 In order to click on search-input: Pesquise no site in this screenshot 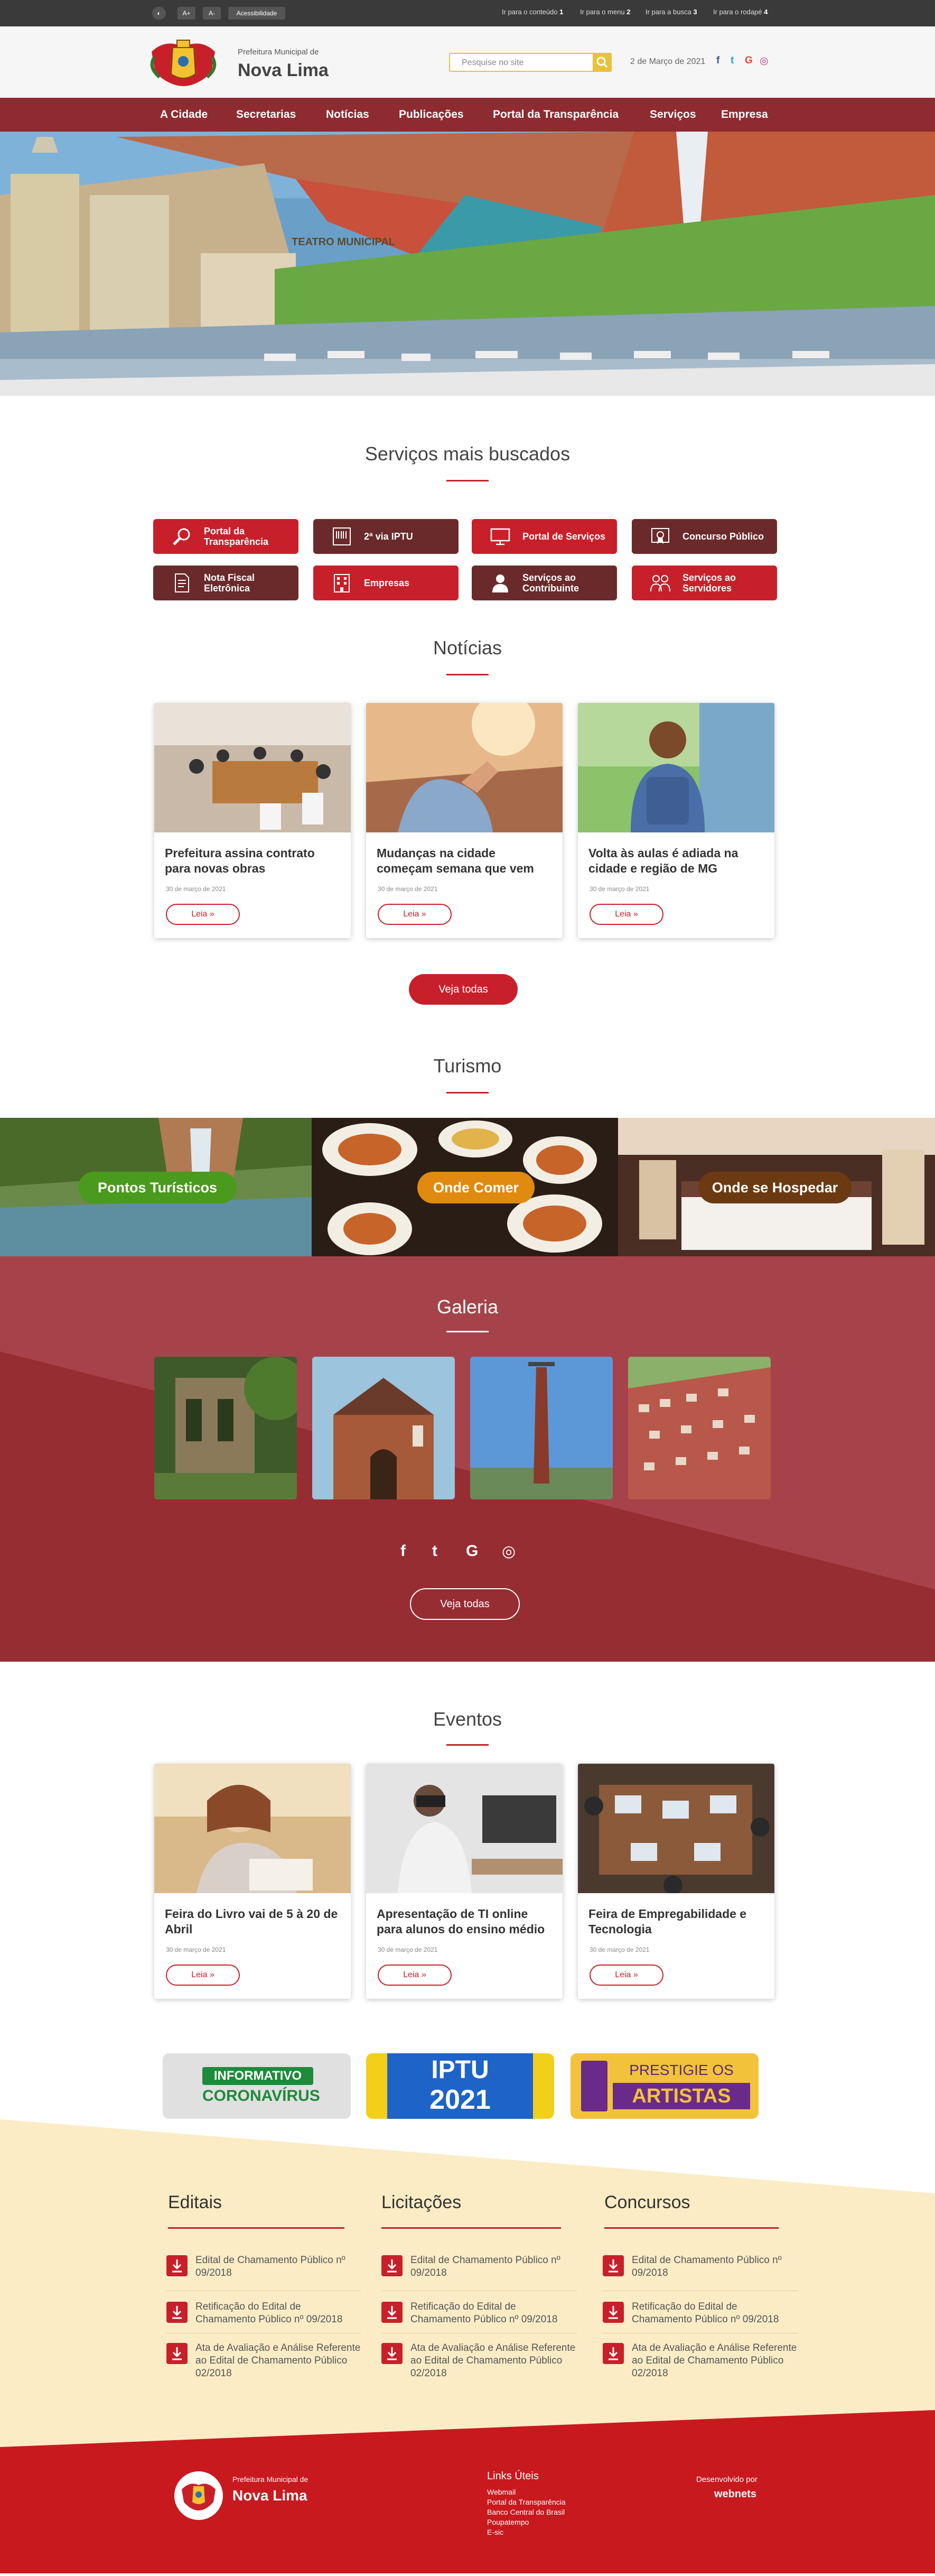, I will do `click(525, 62)`.